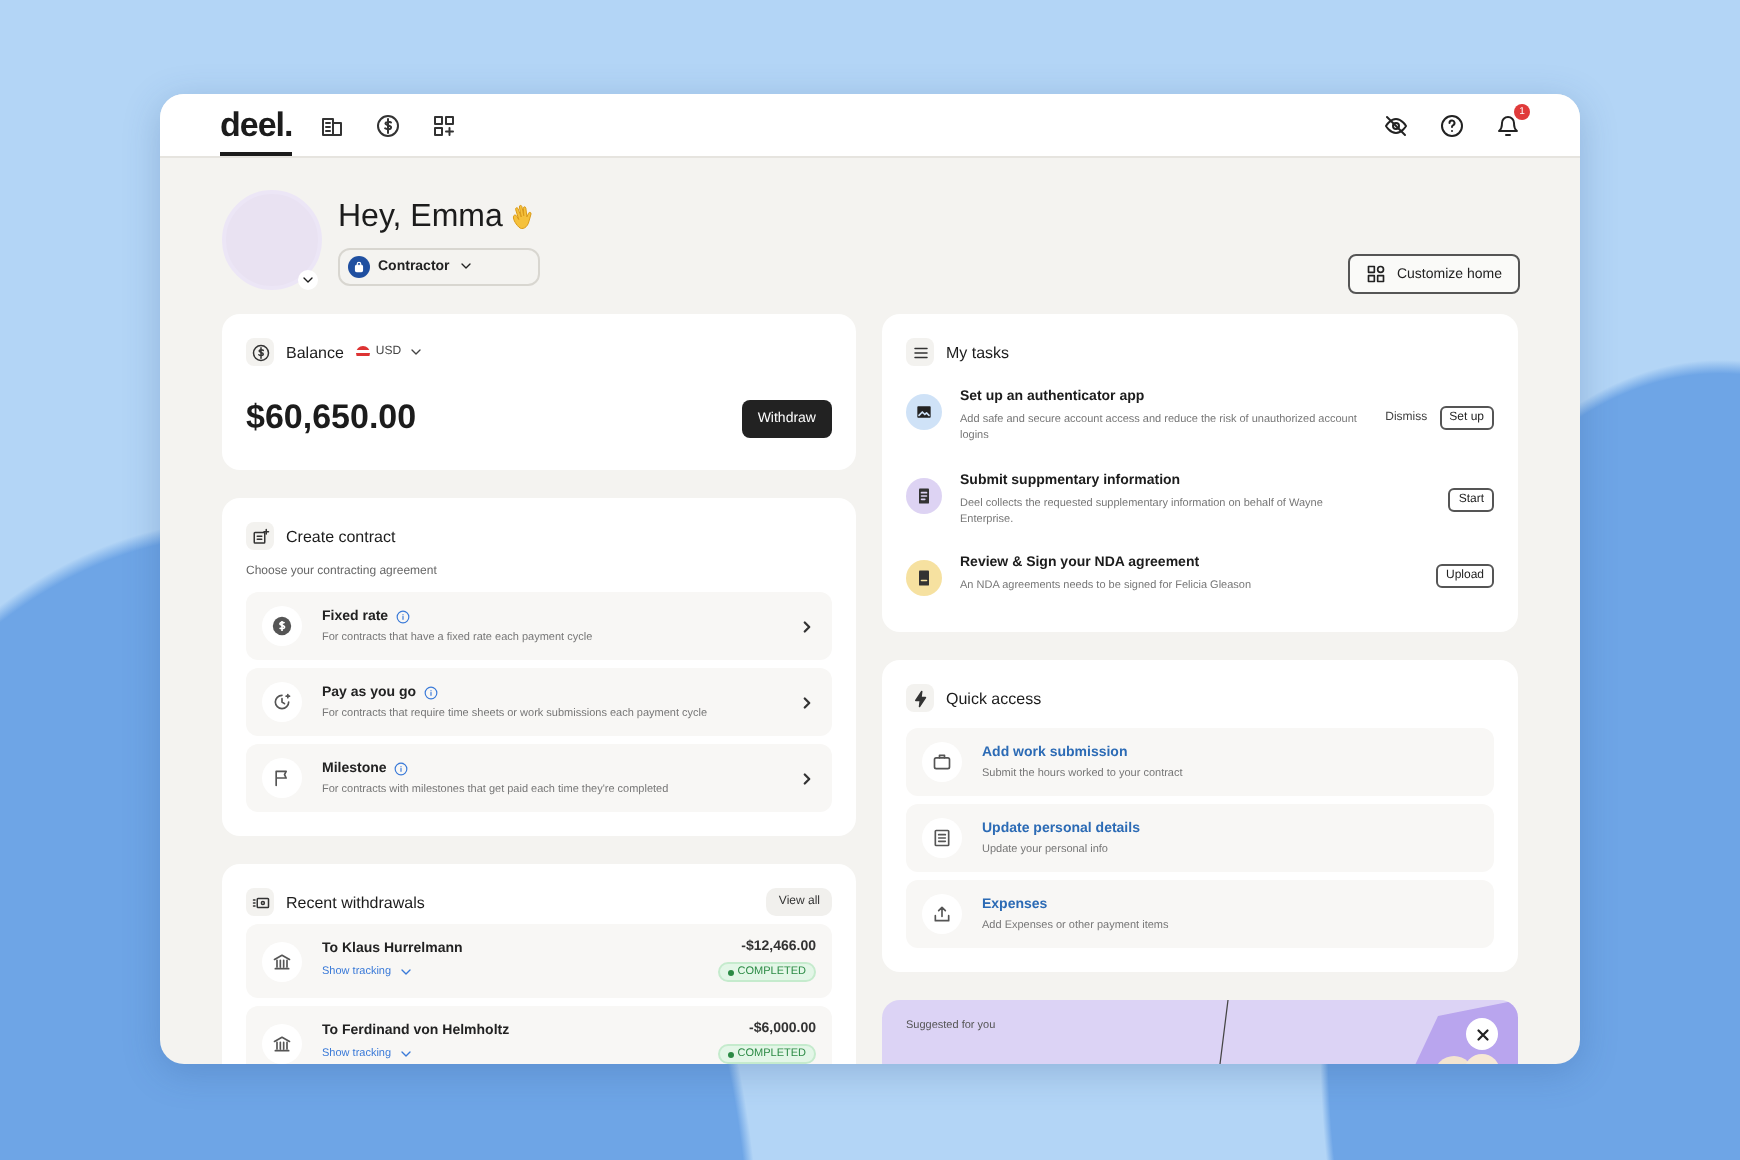 The height and width of the screenshot is (1160, 1740). Describe the element at coordinates (282, 778) in the screenshot. I see `flag-icon` at that location.